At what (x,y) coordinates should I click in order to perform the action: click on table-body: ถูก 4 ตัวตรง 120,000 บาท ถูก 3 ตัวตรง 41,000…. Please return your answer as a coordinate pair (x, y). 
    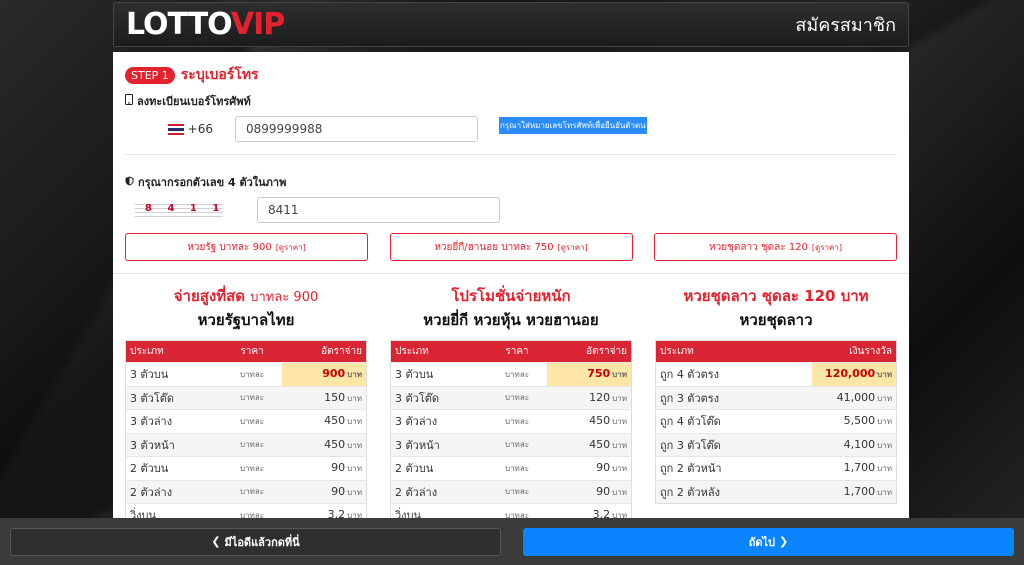
    Looking at the image, I should click on (776, 433).